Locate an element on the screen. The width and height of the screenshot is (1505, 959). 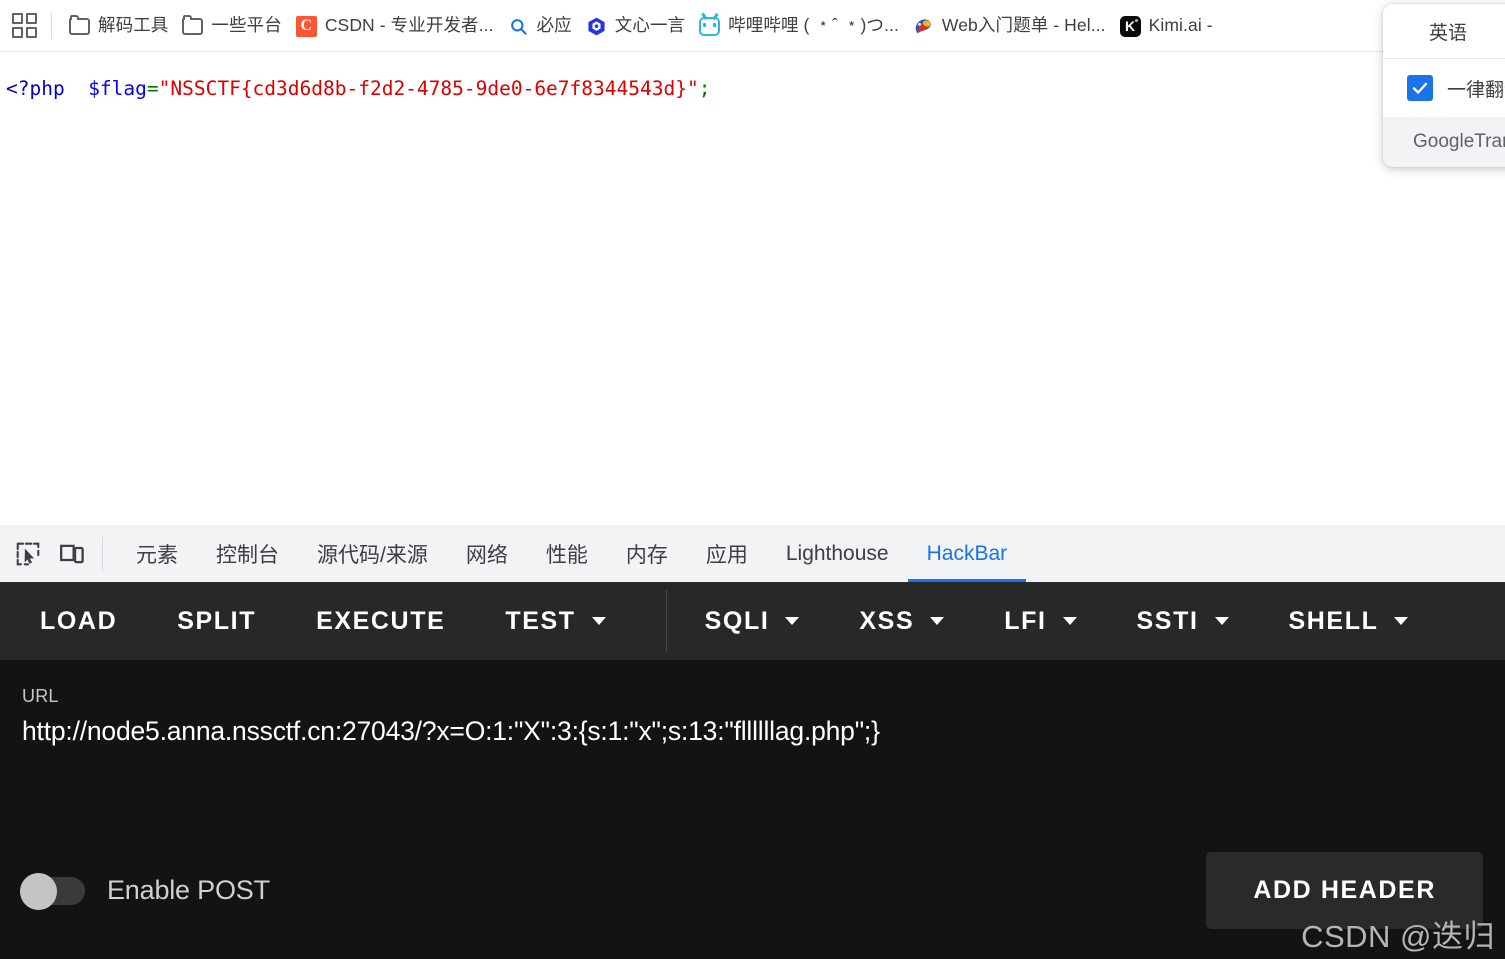
tab-elements: 元素 is located at coordinates (157, 553).